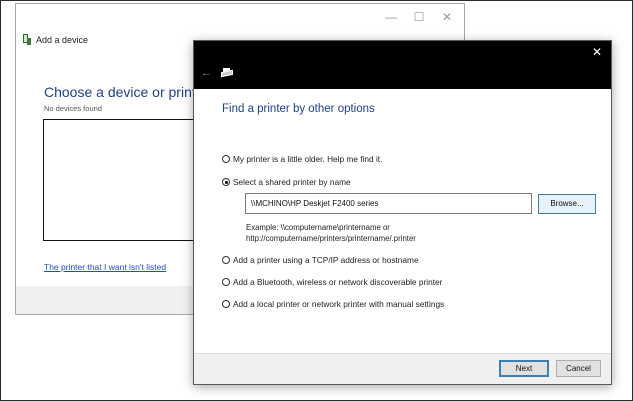  I want to click on dialog-footer: Next Cancel, so click(402, 368).